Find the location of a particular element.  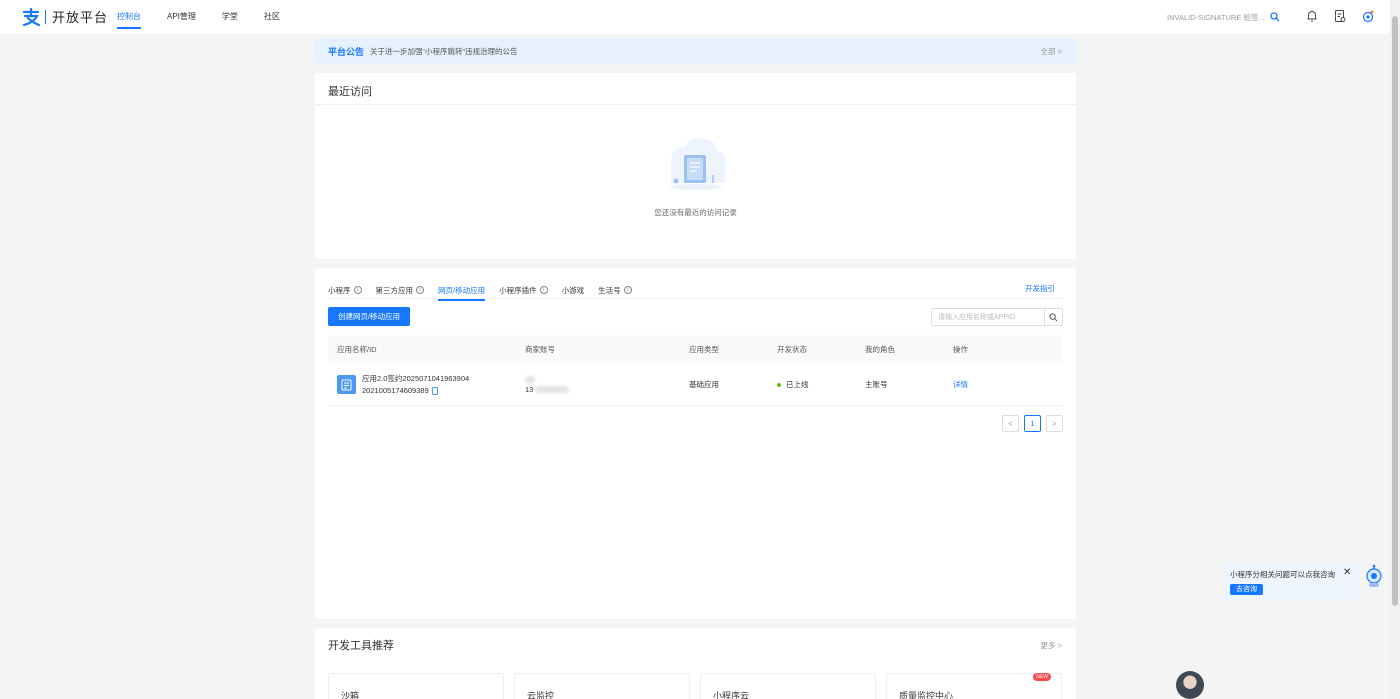

next-page-button: > is located at coordinates (1054, 423).